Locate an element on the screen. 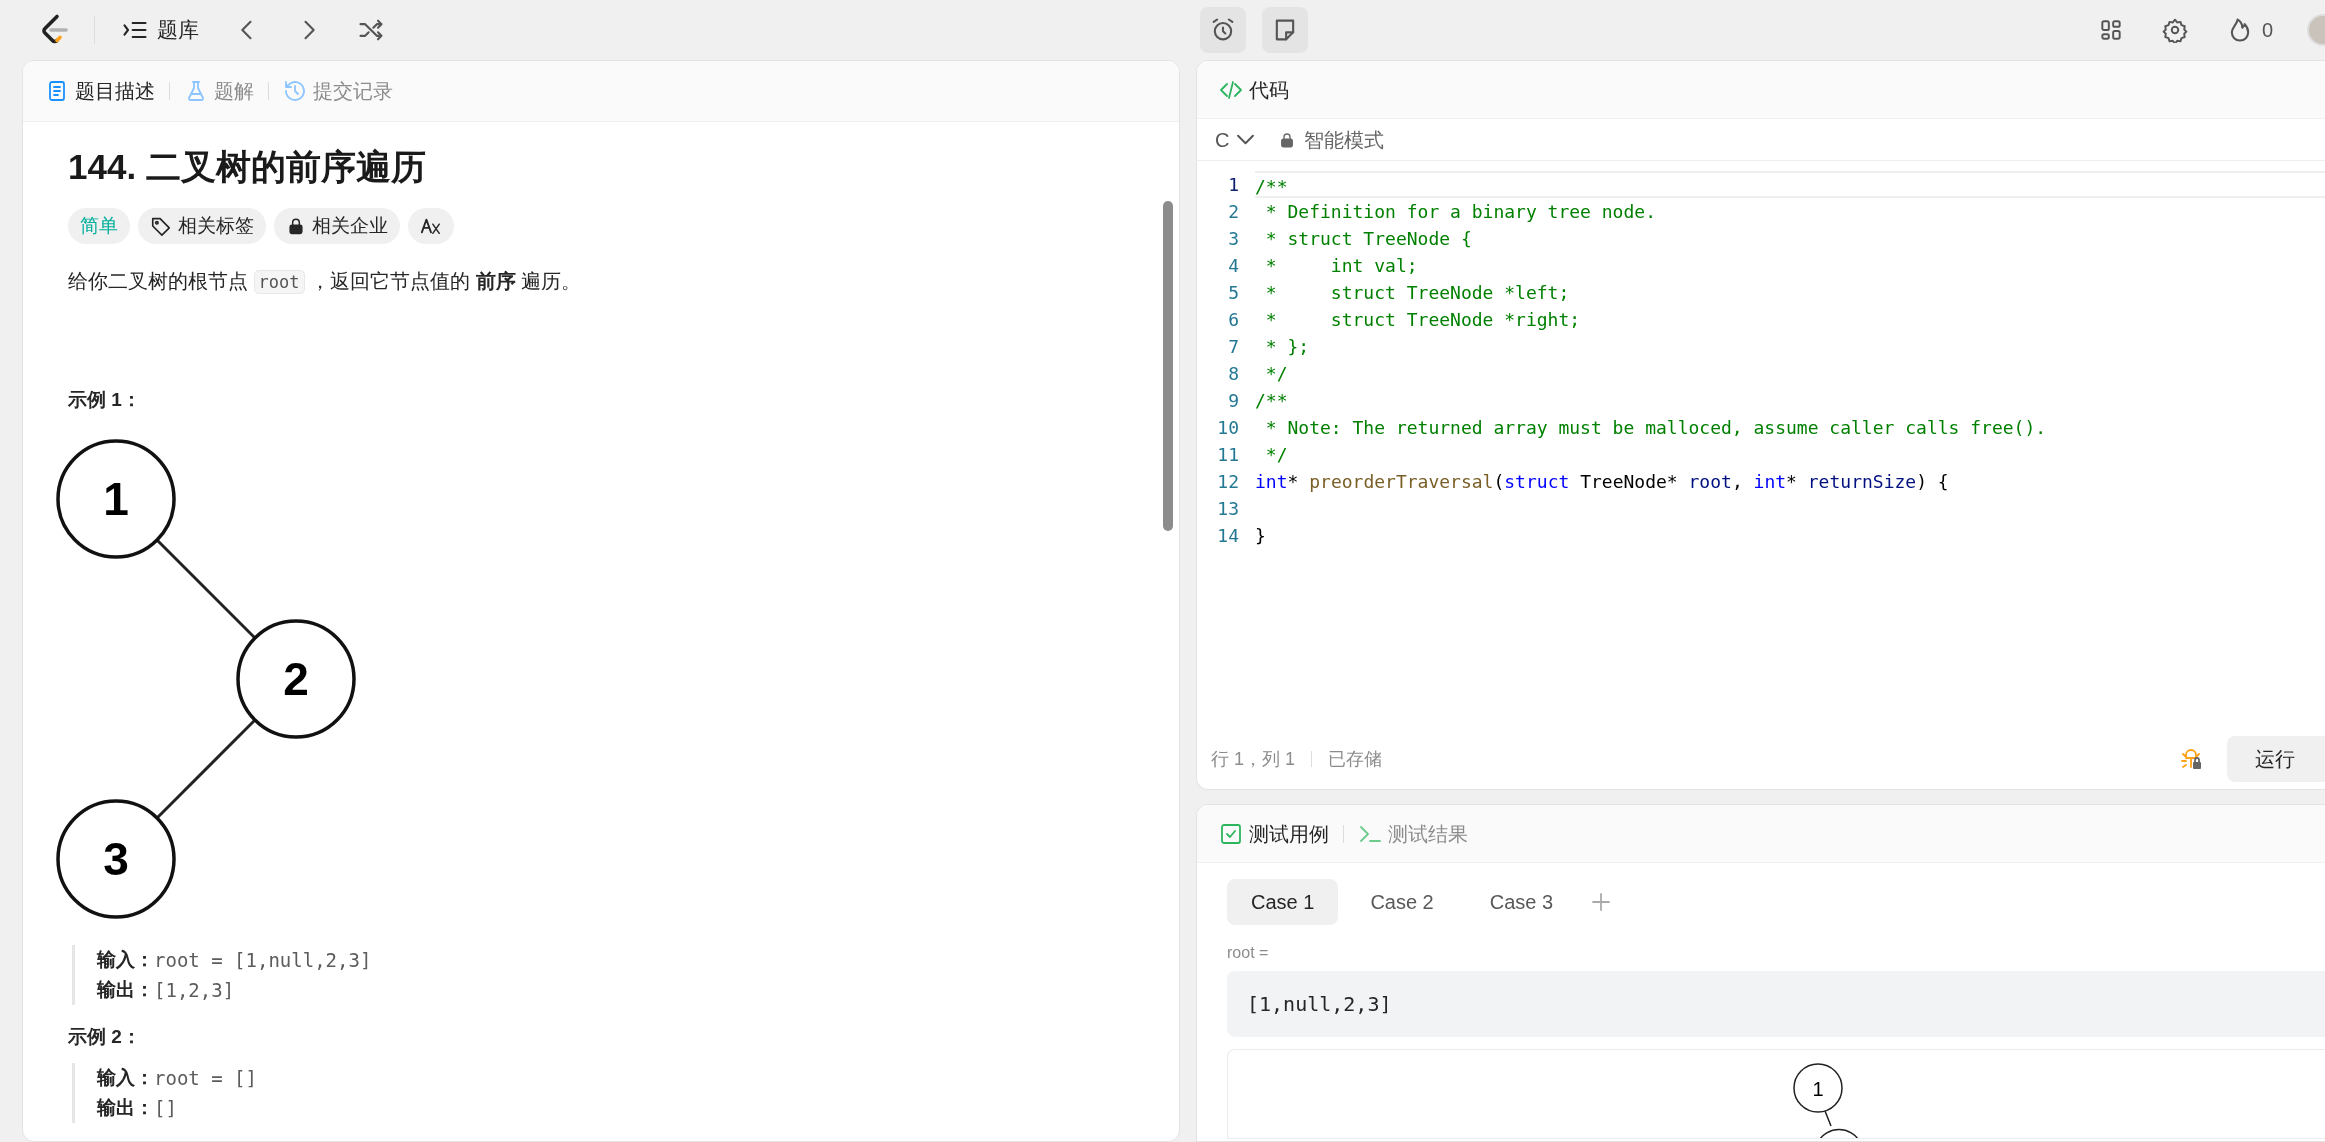 Image resolution: width=2325 pixels, height=1142 pixels. save-status: 已存储 is located at coordinates (1356, 759).